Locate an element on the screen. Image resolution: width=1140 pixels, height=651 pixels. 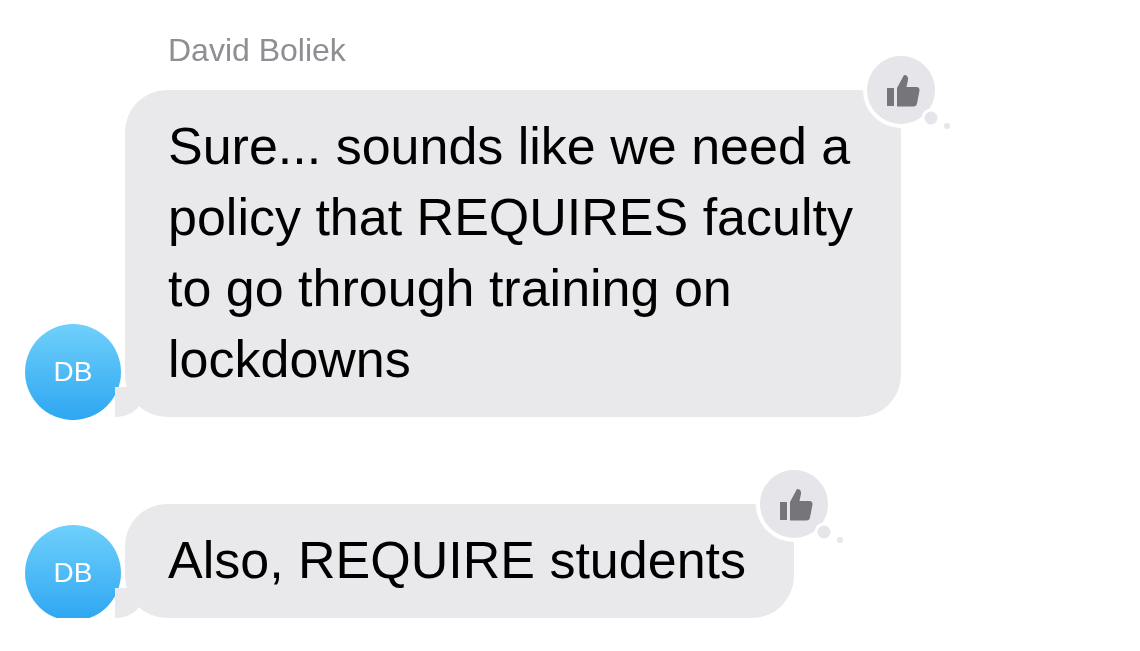
message-bubble: Also, REQUIRE students is located at coordinates (459, 561).